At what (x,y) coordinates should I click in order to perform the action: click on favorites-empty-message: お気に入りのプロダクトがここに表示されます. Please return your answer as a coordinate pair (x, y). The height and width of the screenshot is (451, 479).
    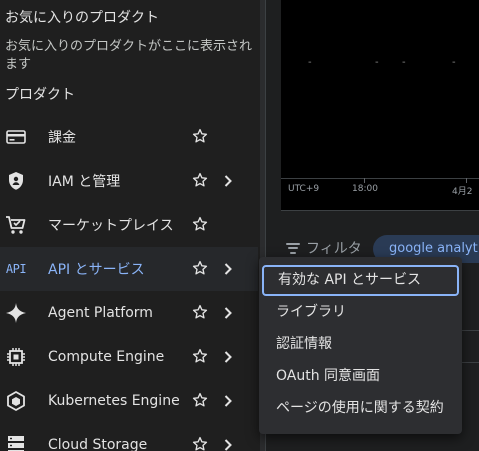
    Looking at the image, I should click on (129, 55).